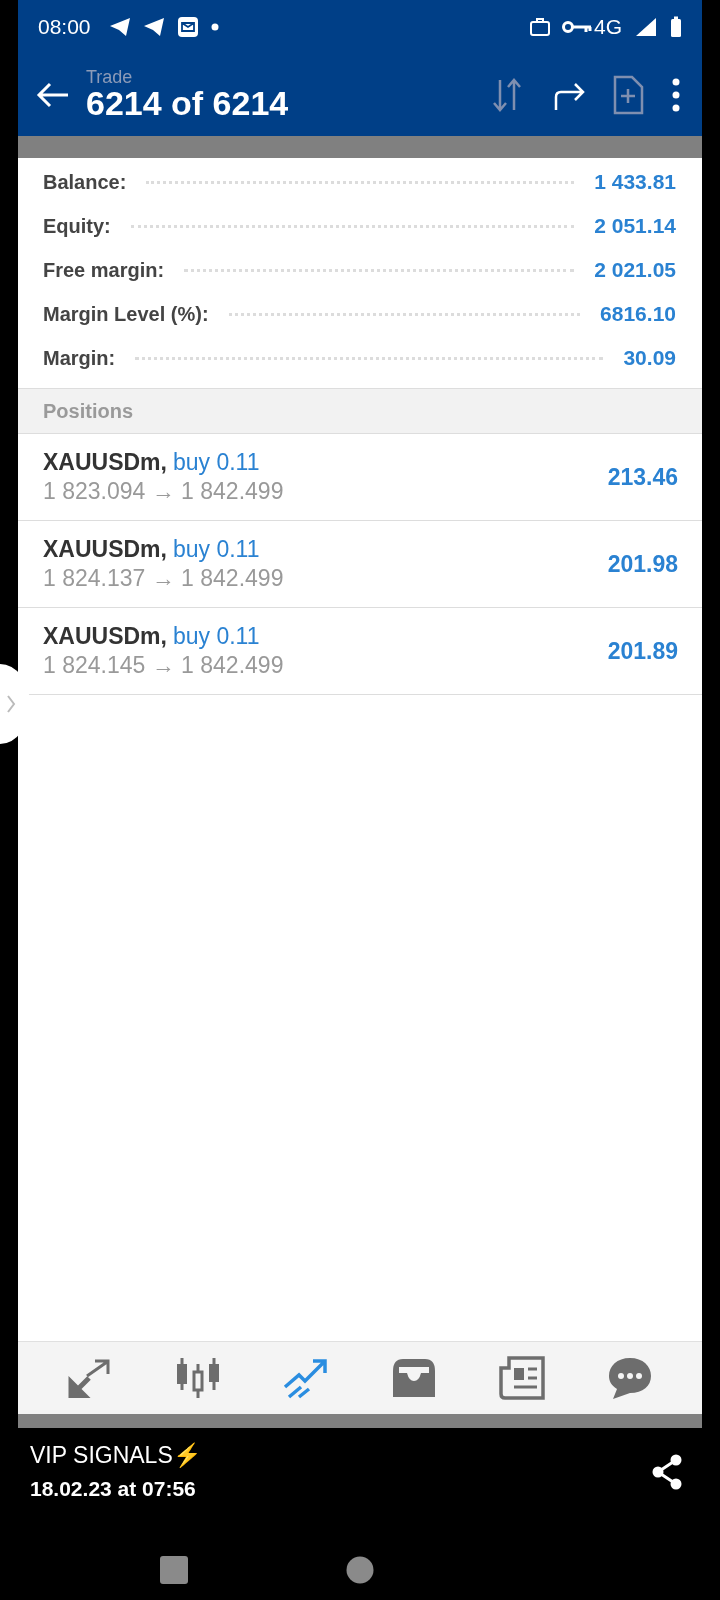  I want to click on inbox-icon, so click(414, 1378).